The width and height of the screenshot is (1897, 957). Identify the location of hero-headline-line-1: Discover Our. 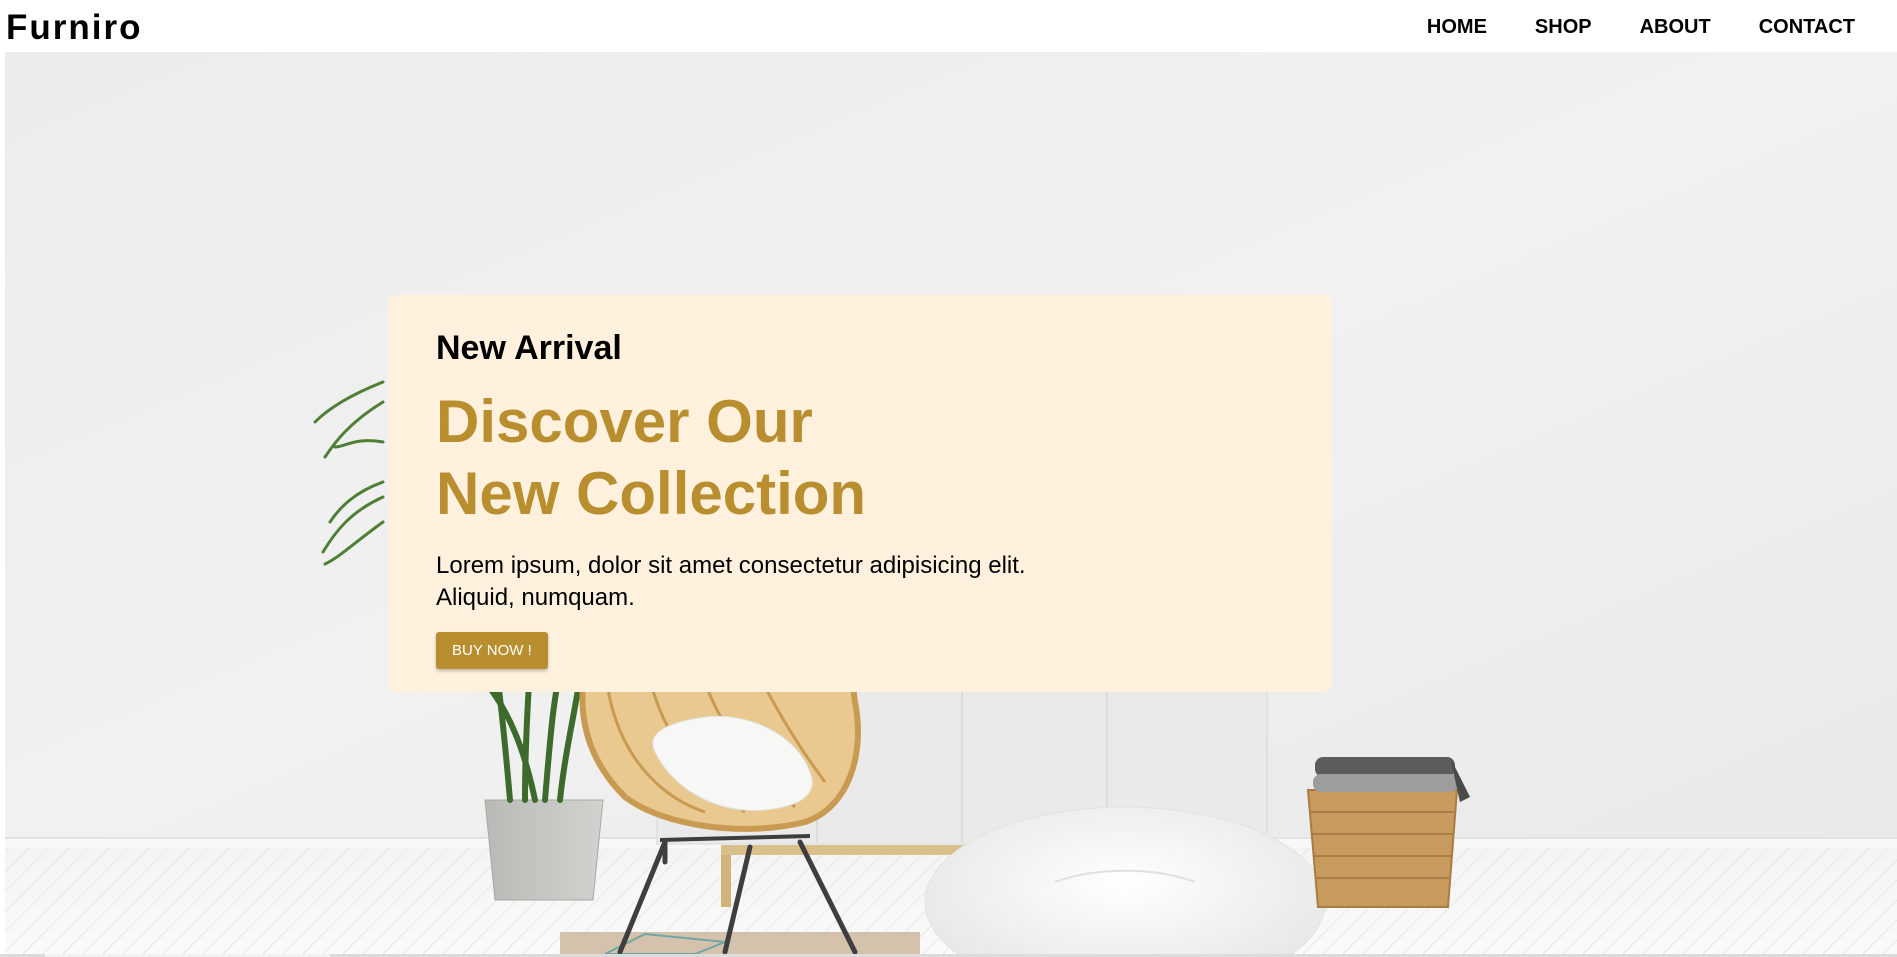
(624, 421).